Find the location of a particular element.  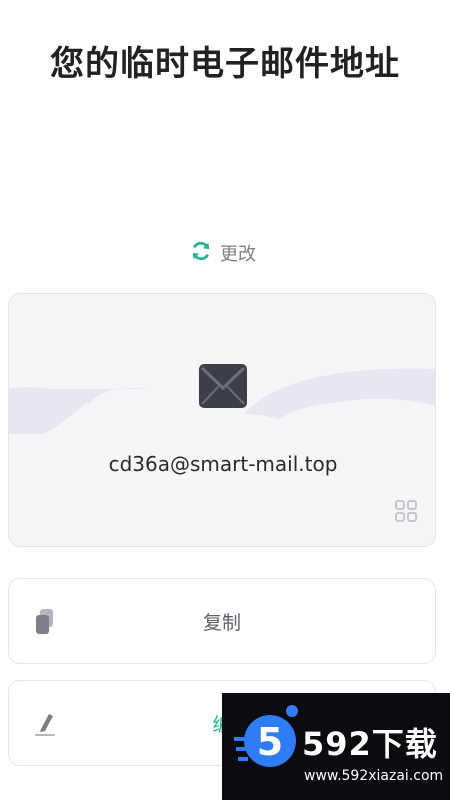

watermark: 5 592下载 www.592xiazai.com is located at coordinates (336, 746).